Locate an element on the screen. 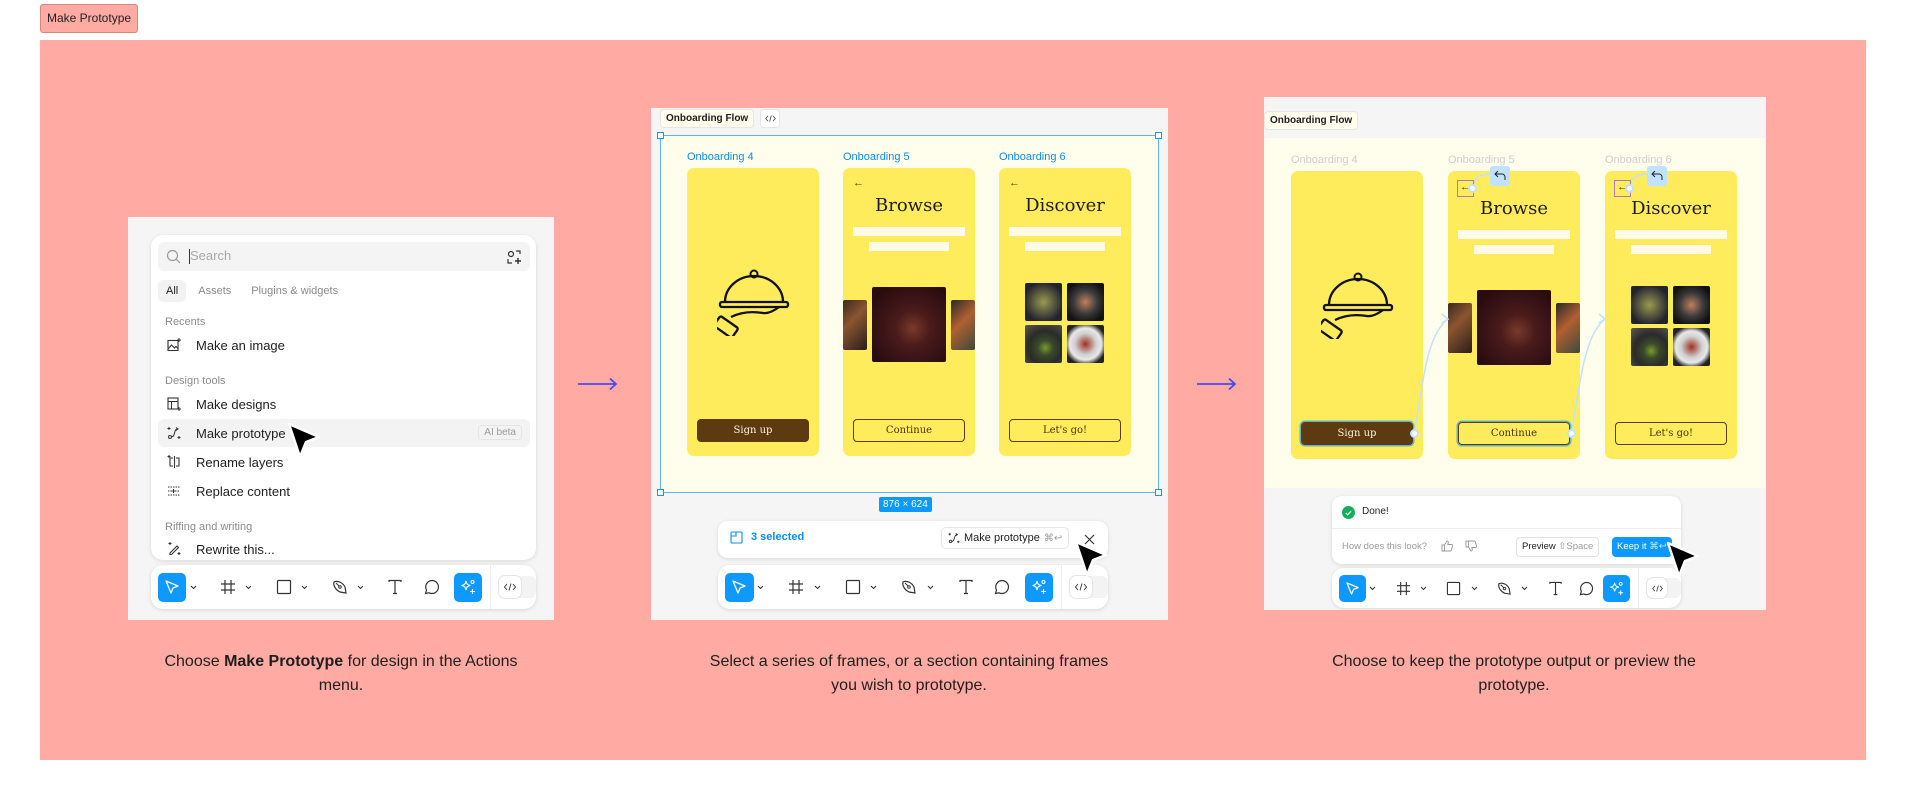  dev-code-chip is located at coordinates (770, 118).